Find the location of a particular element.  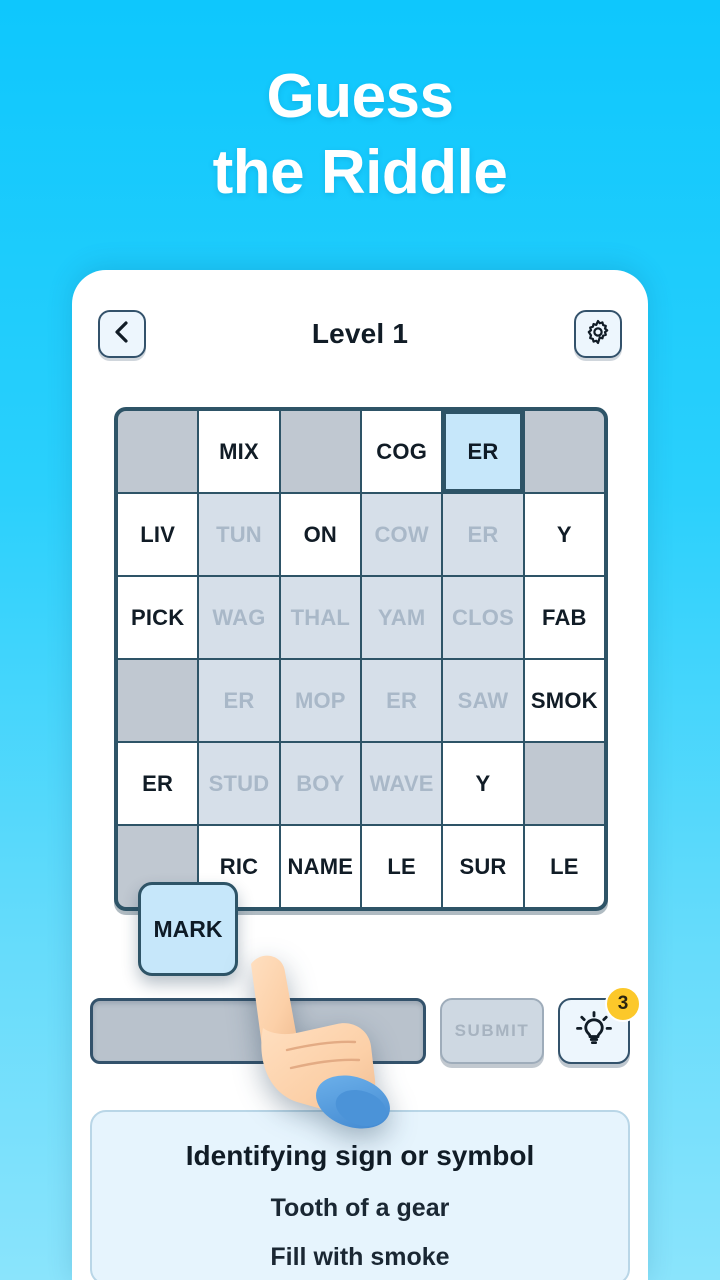

hand-cursor-icon is located at coordinates (314, 1039).